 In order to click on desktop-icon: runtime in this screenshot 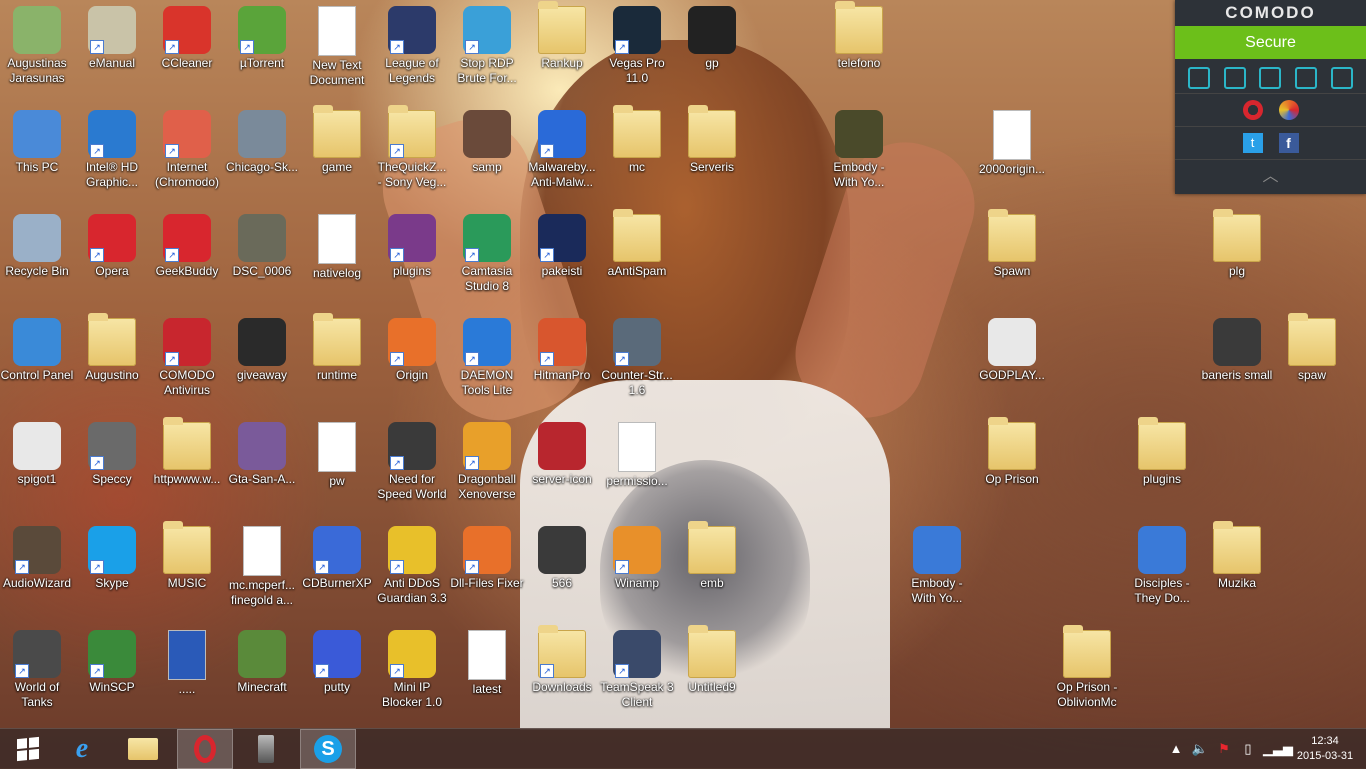, I will do `click(337, 362)`.